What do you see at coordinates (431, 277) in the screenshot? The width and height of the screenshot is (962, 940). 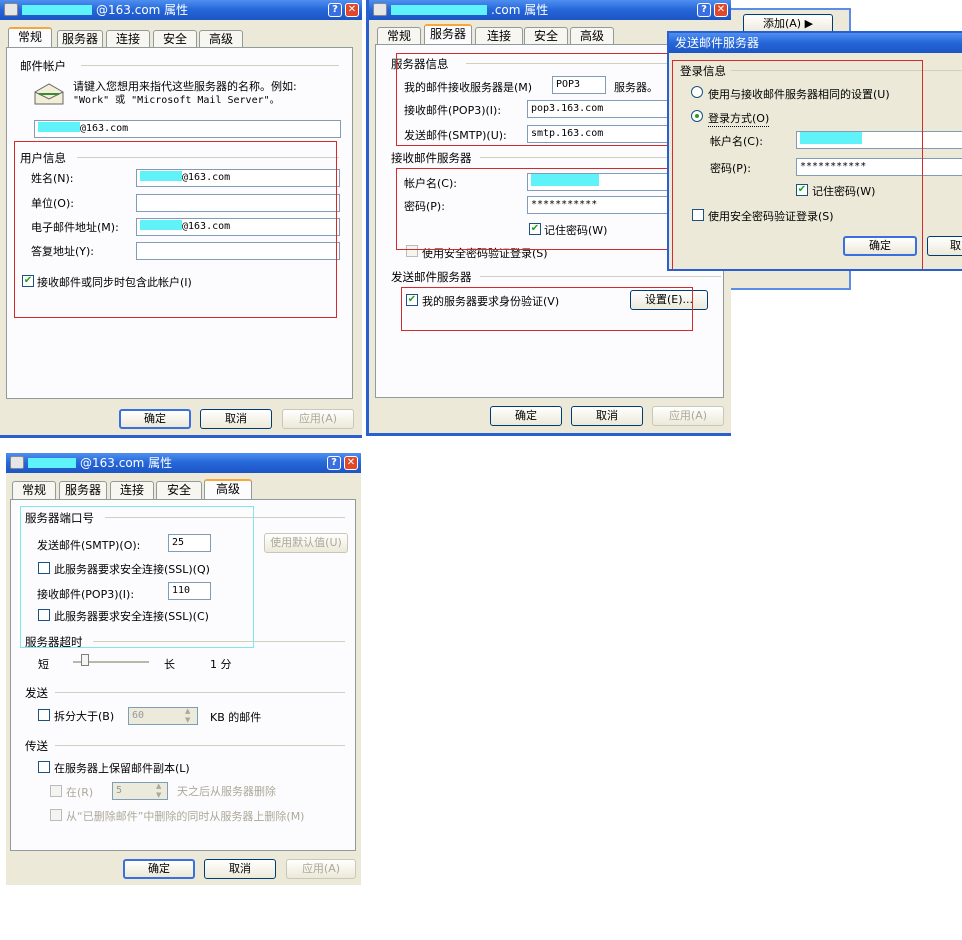 I see `outgoing-server-heading: 发送邮件服务器` at bounding box center [431, 277].